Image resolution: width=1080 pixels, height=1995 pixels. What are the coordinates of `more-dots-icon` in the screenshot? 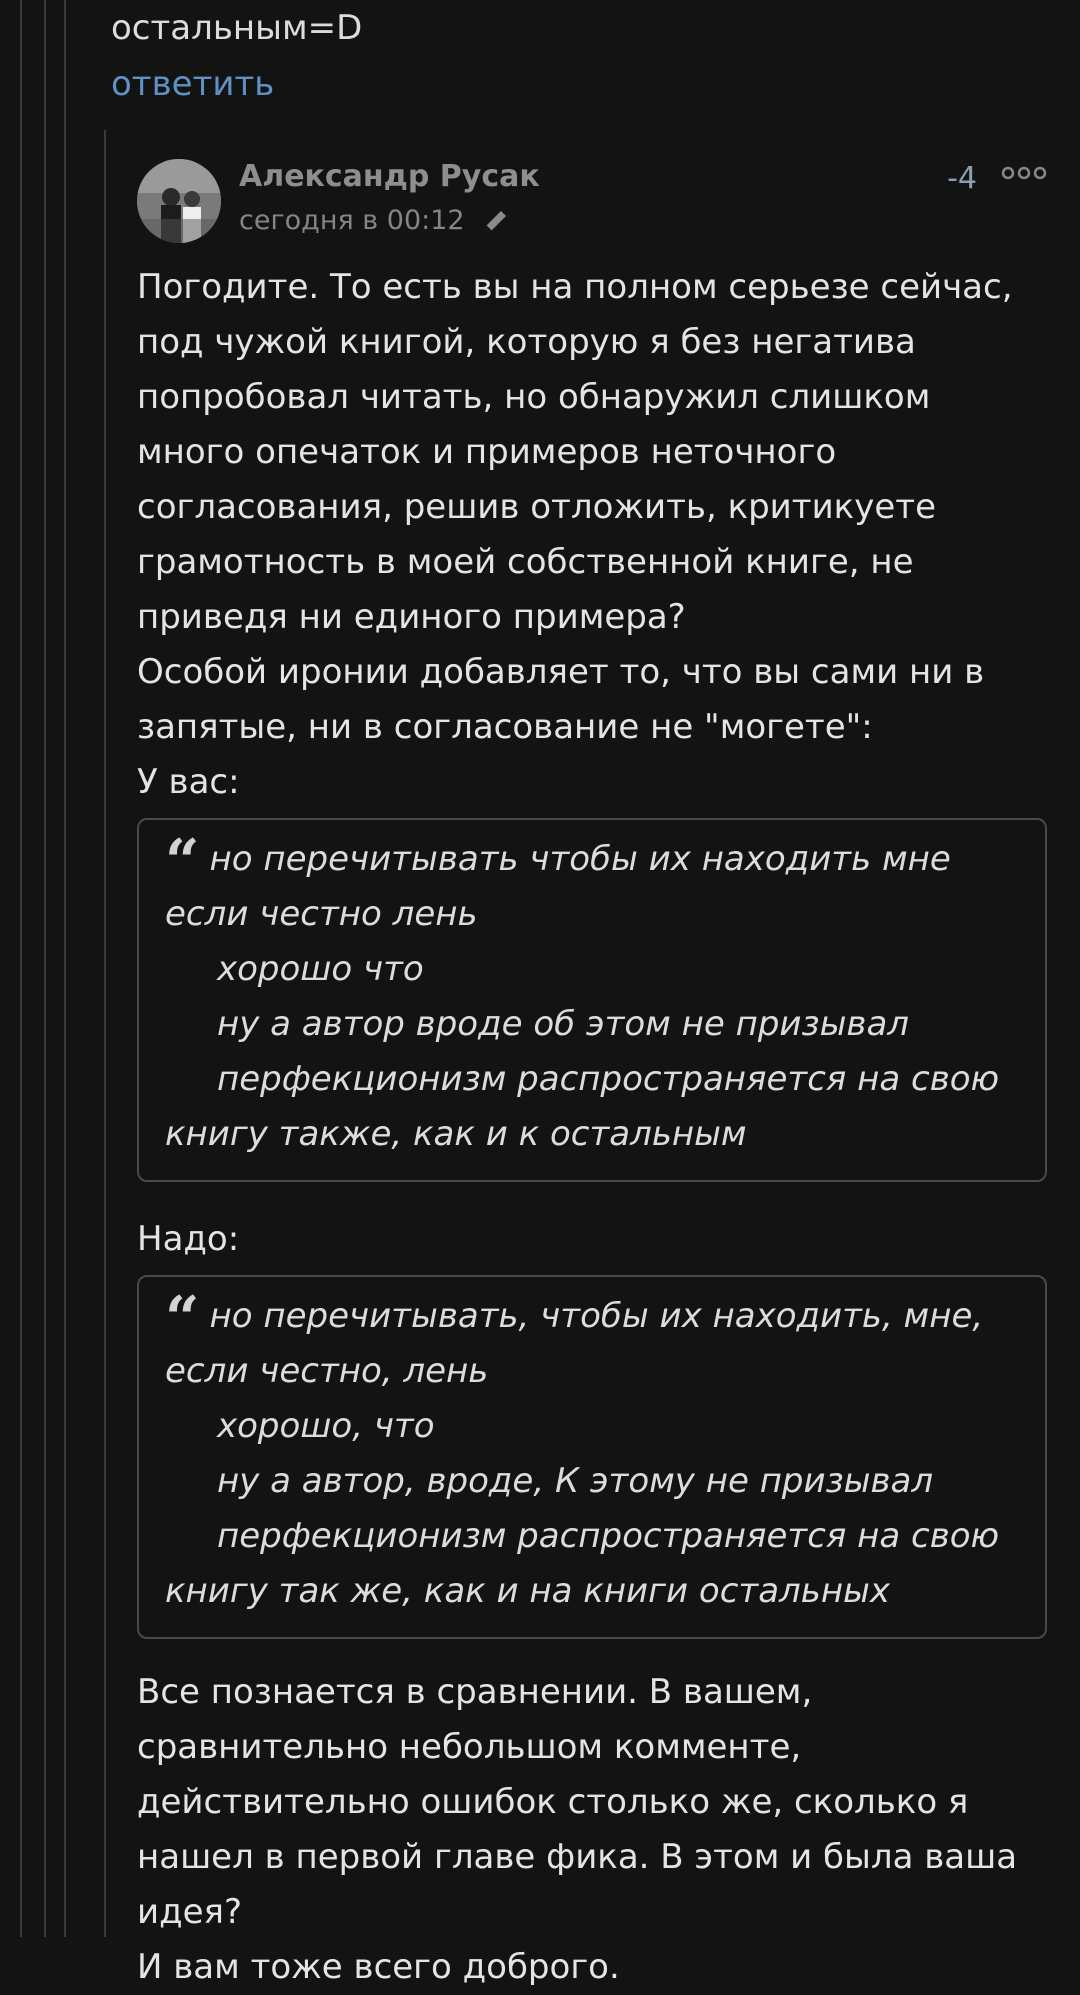 It's located at (1024, 175).